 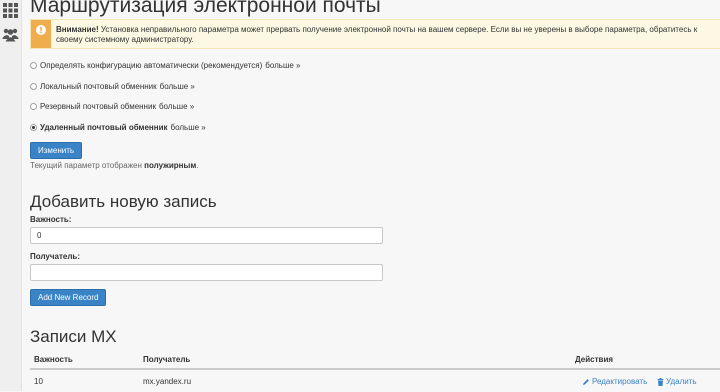 What do you see at coordinates (375, 361) in the screenshot?
I see `mx-table-header: Важность Получатель Действия` at bounding box center [375, 361].